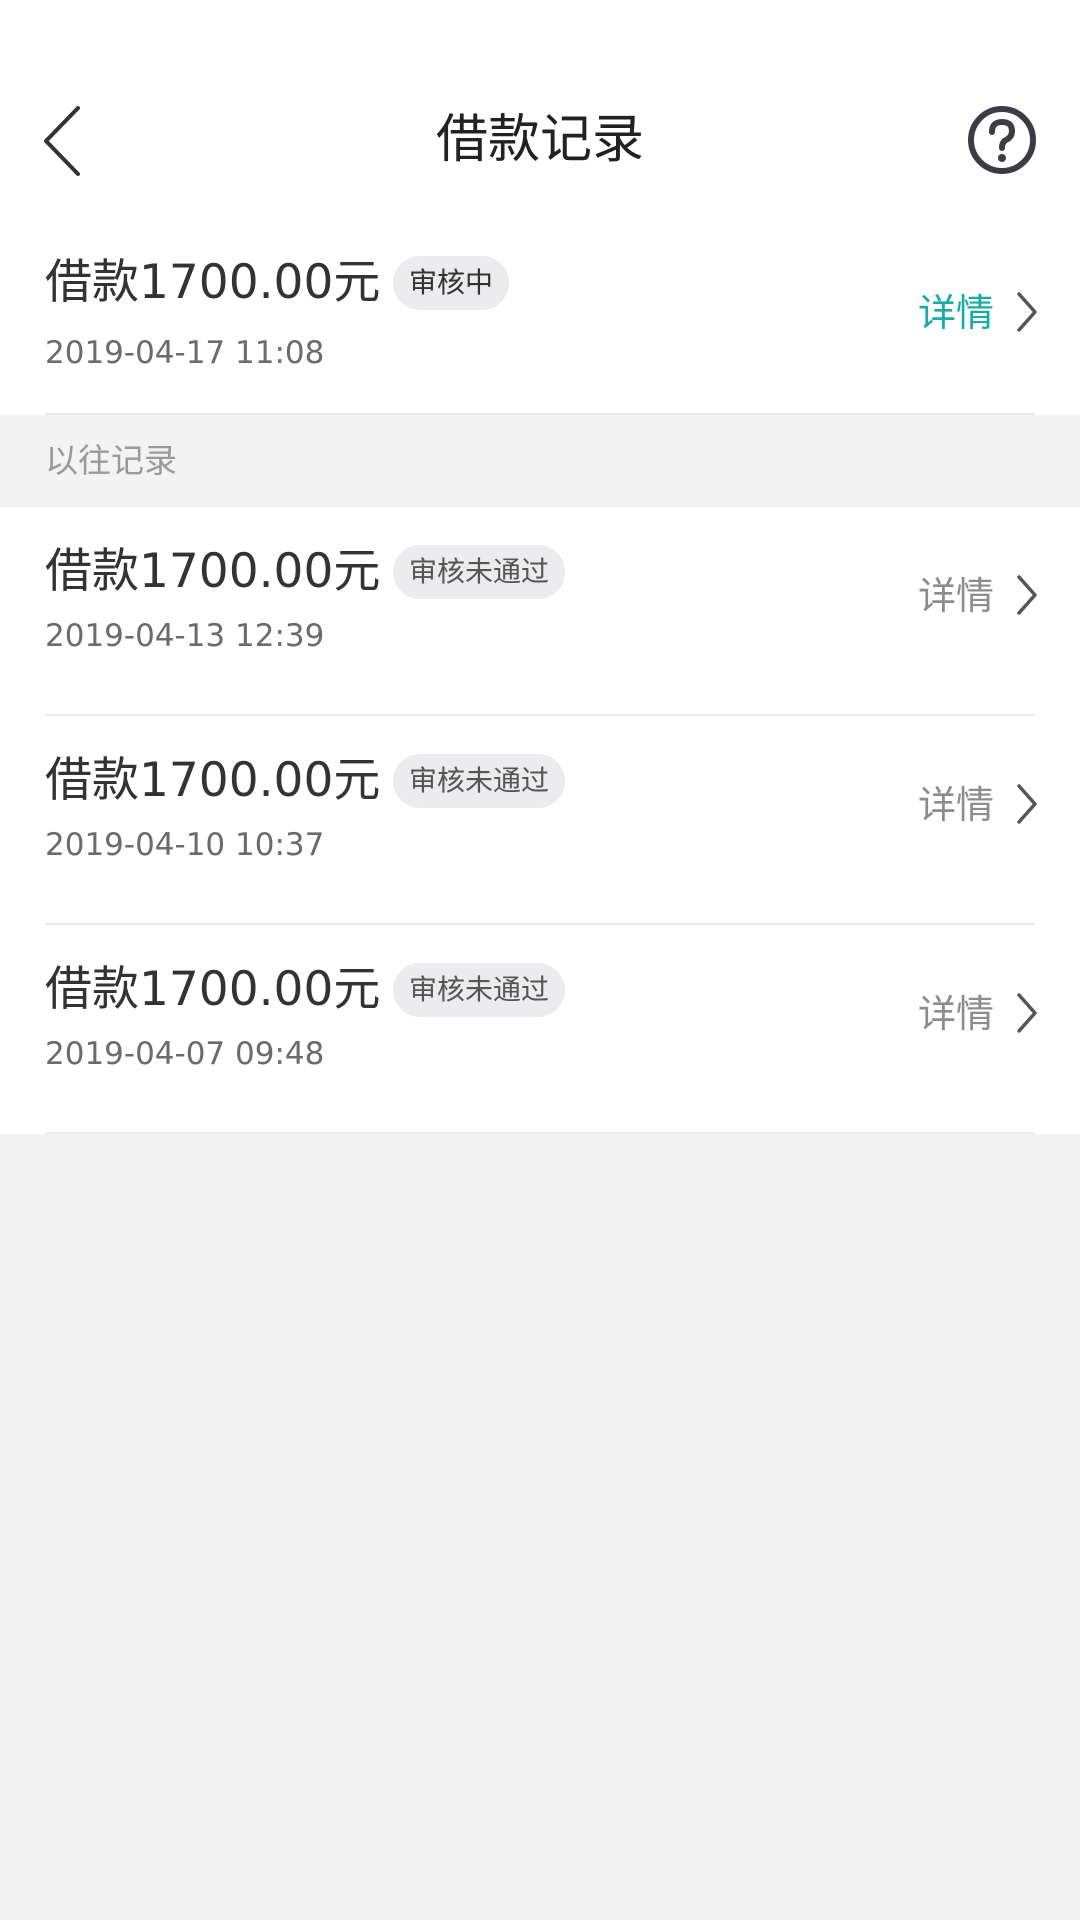  Describe the element at coordinates (185, 845) in the screenshot. I see `record-date: 2019-04-10 10:37` at that location.